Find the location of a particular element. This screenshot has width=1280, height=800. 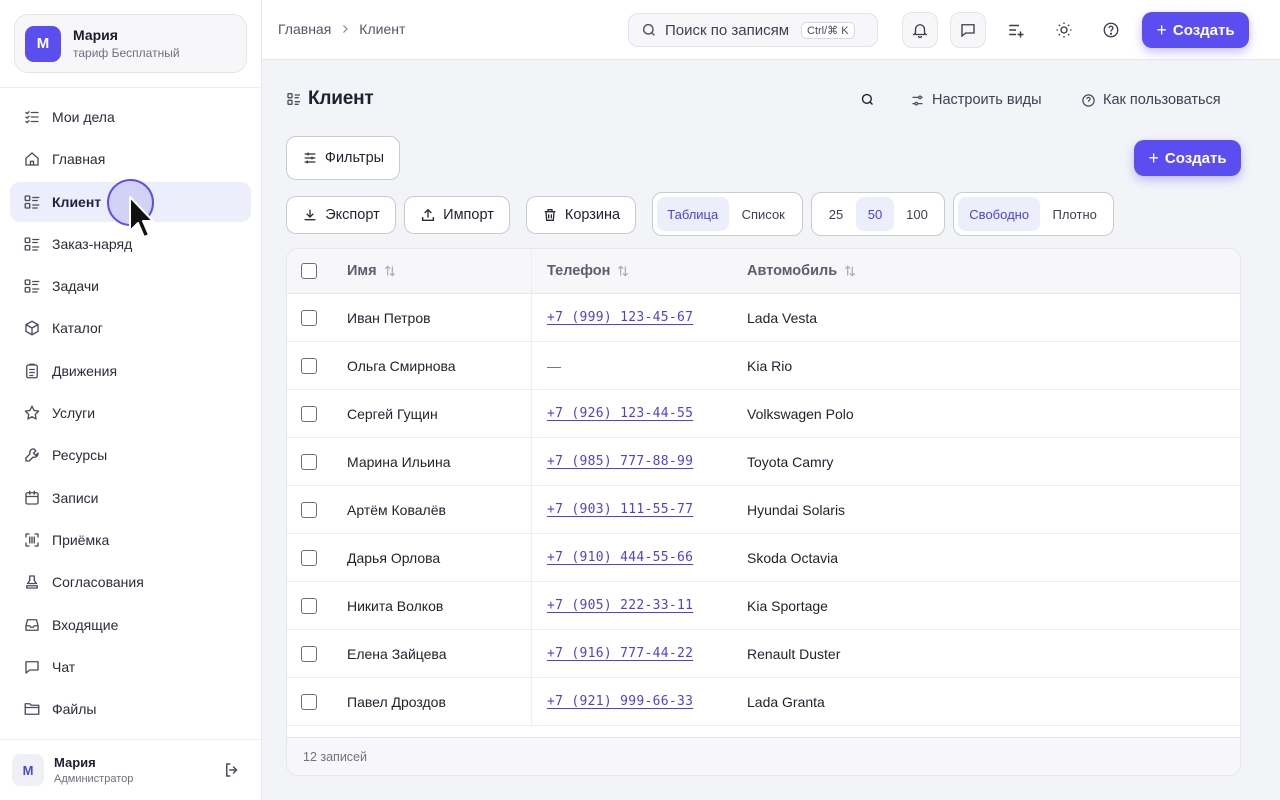

page-size-50: 50 is located at coordinates (875, 214).